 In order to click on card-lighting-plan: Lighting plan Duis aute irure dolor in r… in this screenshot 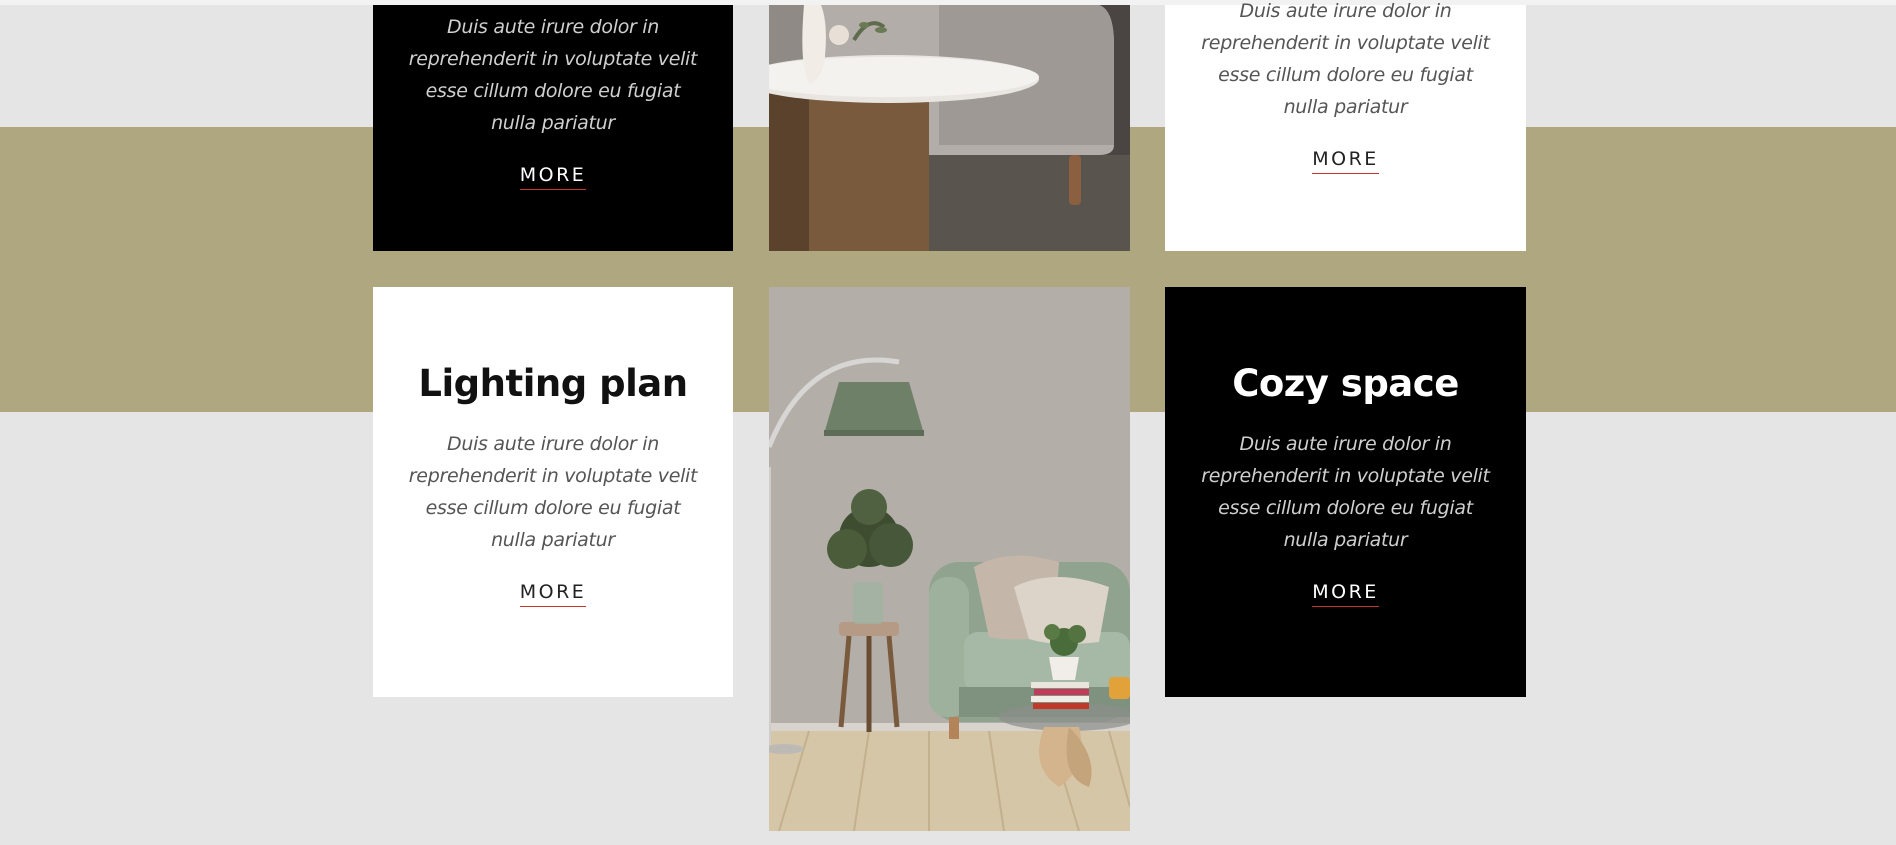, I will do `click(553, 492)`.